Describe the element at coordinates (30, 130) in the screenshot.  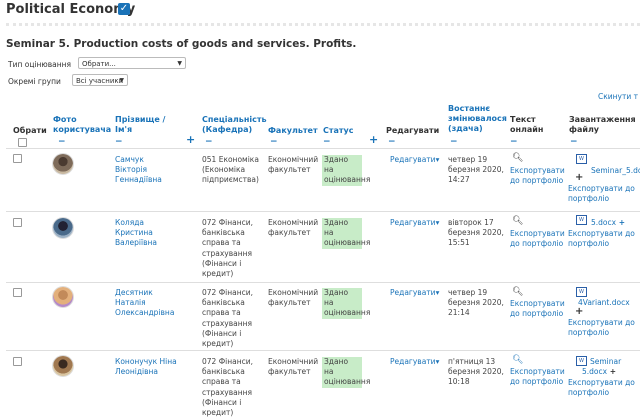
I see `col-select: Обрати` at that location.